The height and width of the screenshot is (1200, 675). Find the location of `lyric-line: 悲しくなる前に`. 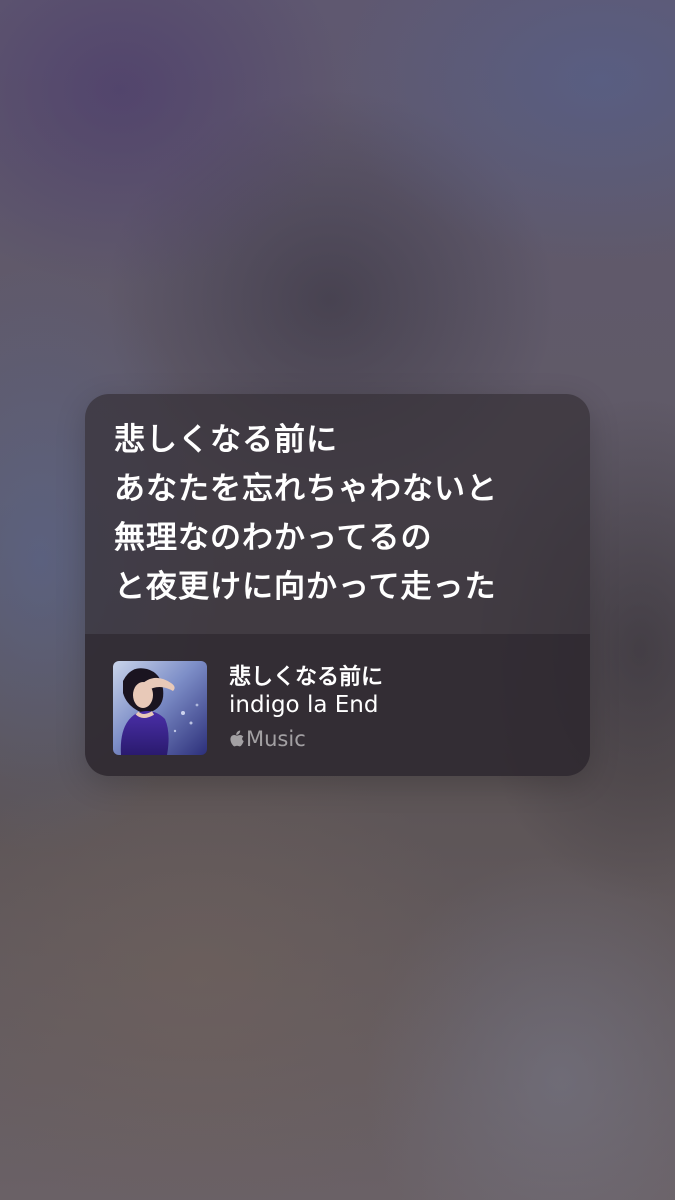

lyric-line: 悲しくなる前に is located at coordinates (226, 440).